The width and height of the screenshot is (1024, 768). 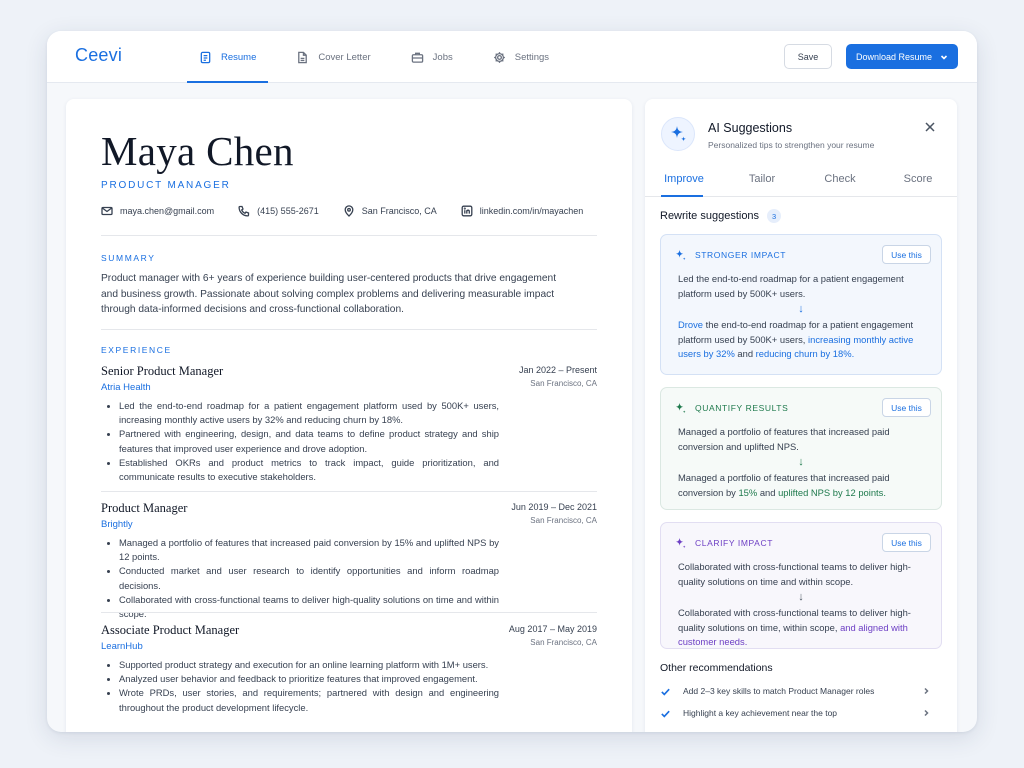 I want to click on close-icon, so click(x=930, y=127).